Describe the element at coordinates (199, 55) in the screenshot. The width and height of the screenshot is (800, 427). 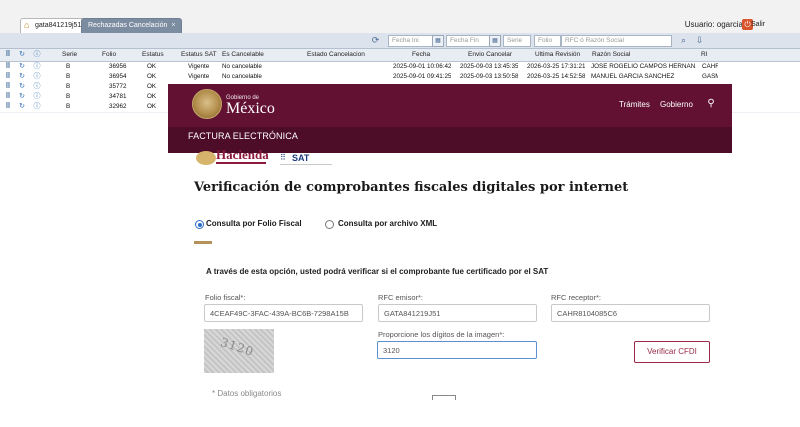
I see `column-header: Estatus SAT` at that location.